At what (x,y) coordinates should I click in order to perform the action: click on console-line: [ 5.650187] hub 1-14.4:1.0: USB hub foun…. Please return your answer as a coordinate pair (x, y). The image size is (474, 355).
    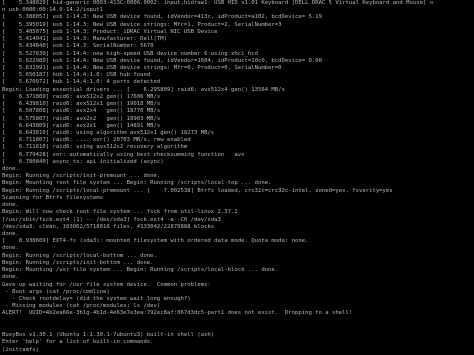
    Looking at the image, I should click on (76, 75).